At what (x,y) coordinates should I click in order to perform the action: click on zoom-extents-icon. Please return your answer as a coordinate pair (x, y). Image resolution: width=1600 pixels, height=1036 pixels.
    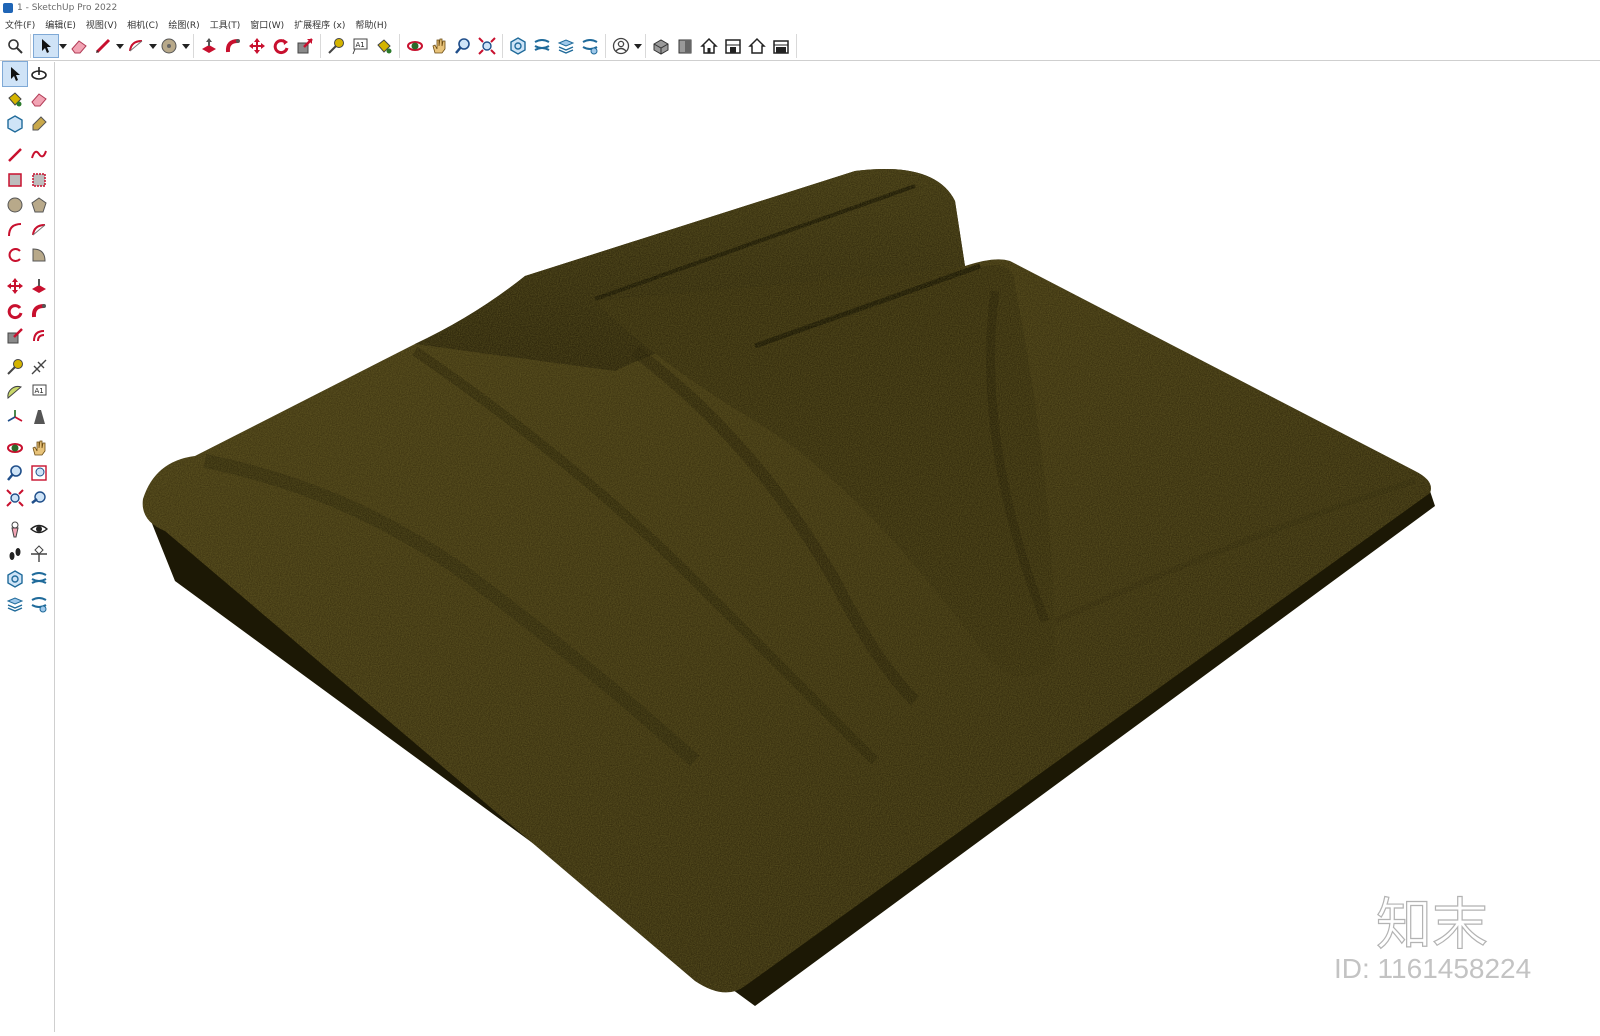
    Looking at the image, I should click on (487, 46).